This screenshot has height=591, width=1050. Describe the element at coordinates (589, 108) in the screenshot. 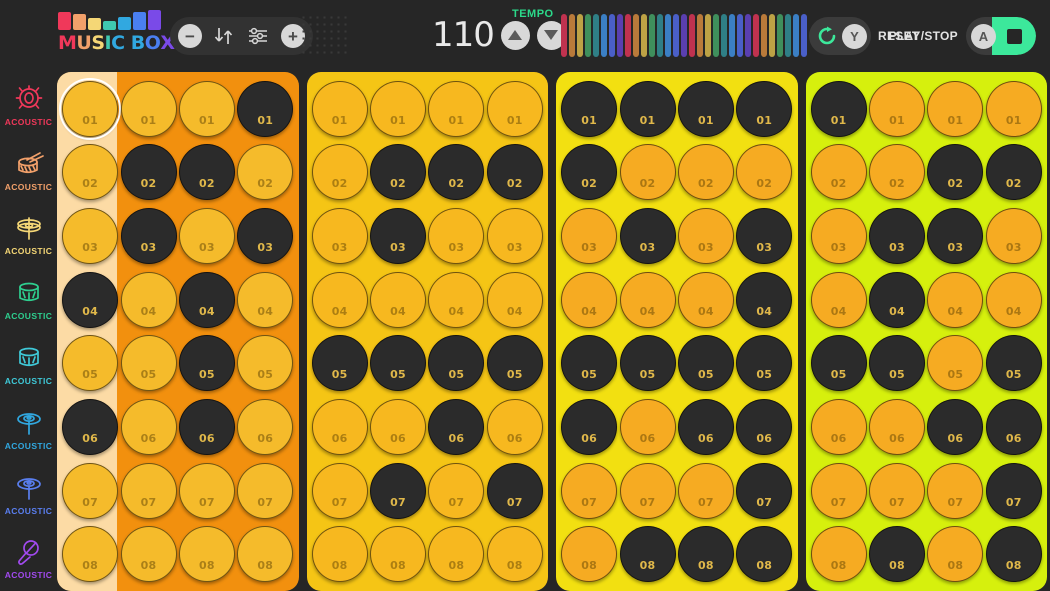

I see `step-pad-active: 01` at that location.